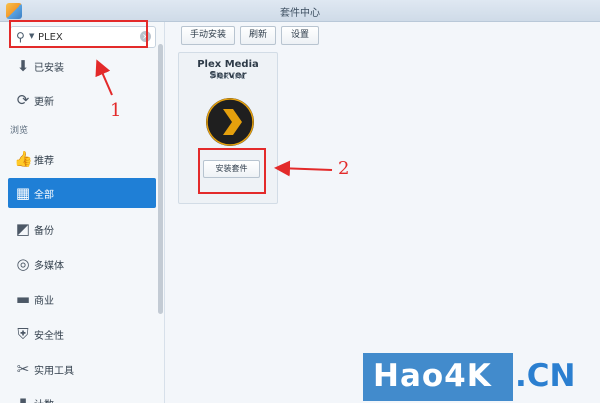 This screenshot has width=600, height=403. I want to click on section-heading-browse: 浏览, so click(19, 131).